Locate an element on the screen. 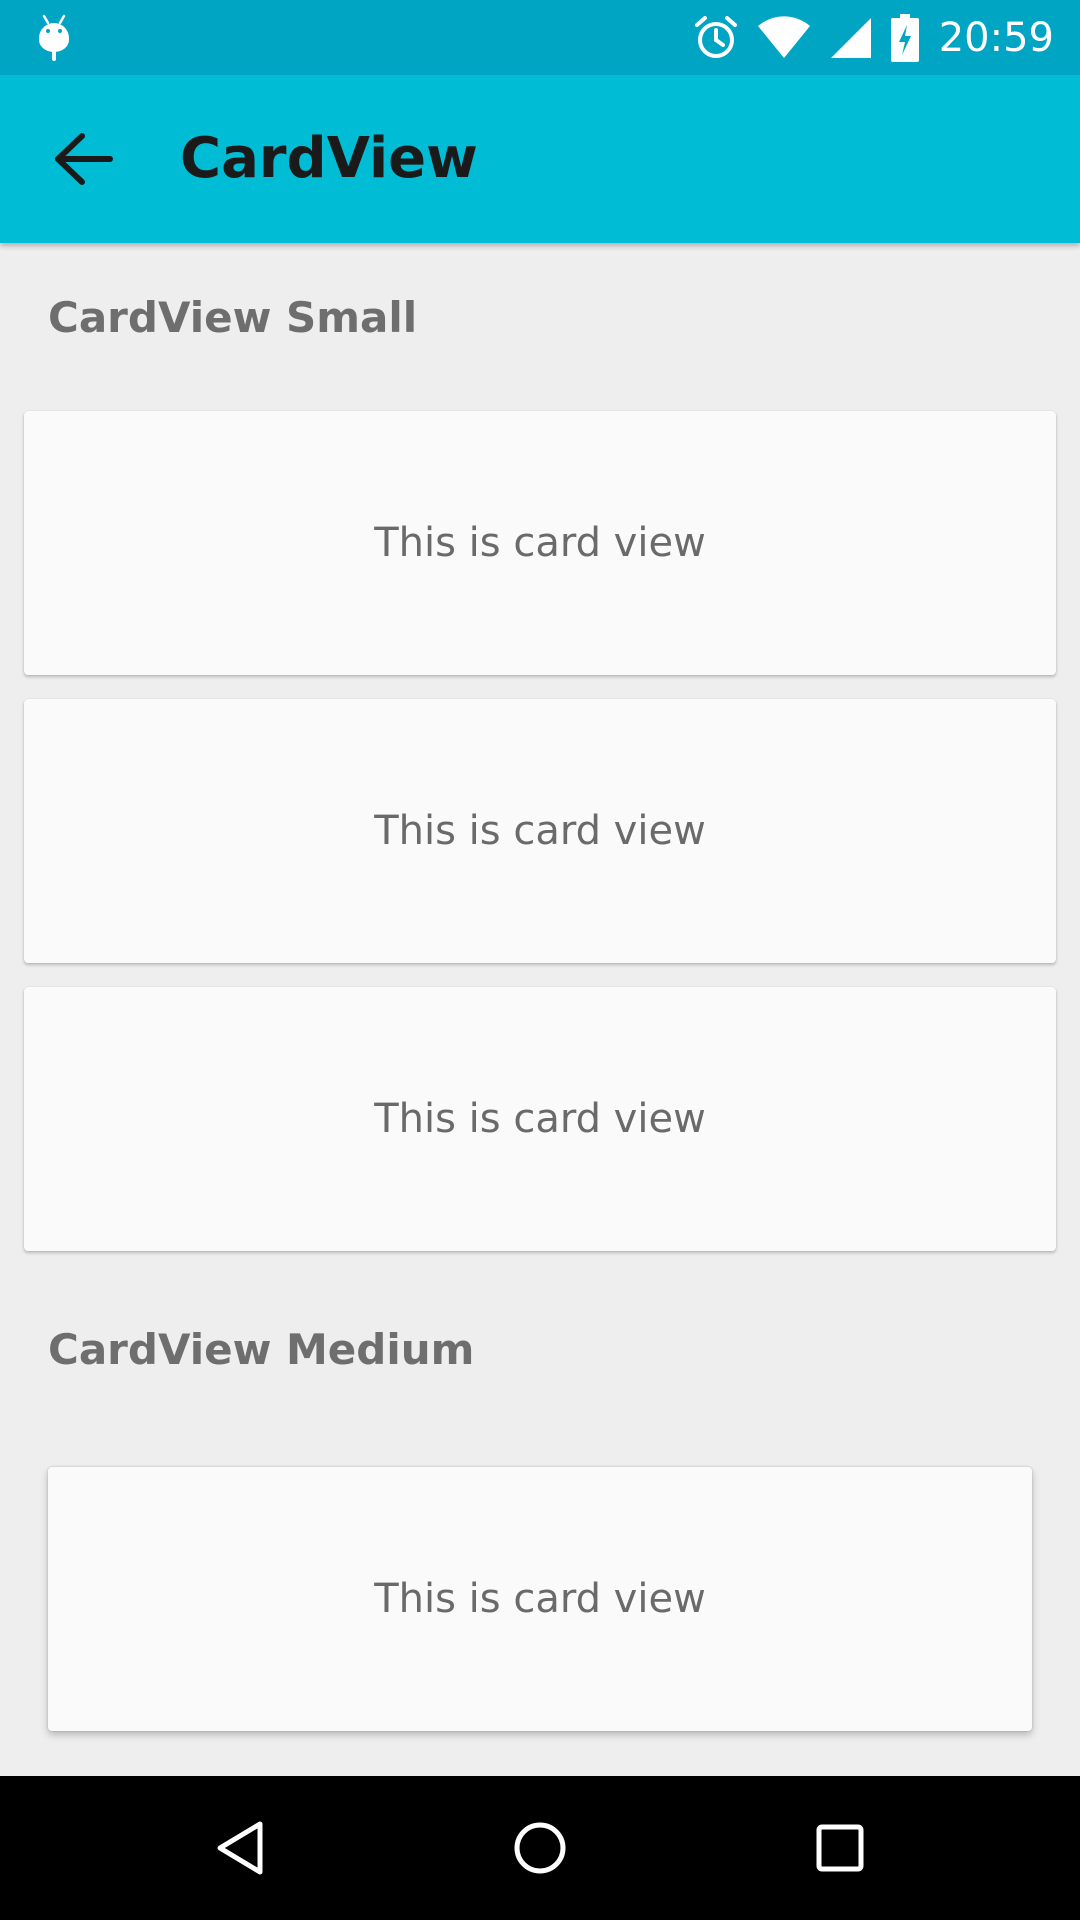 The image size is (1080, 1920). arrow-back-icon is located at coordinates (84, 159).